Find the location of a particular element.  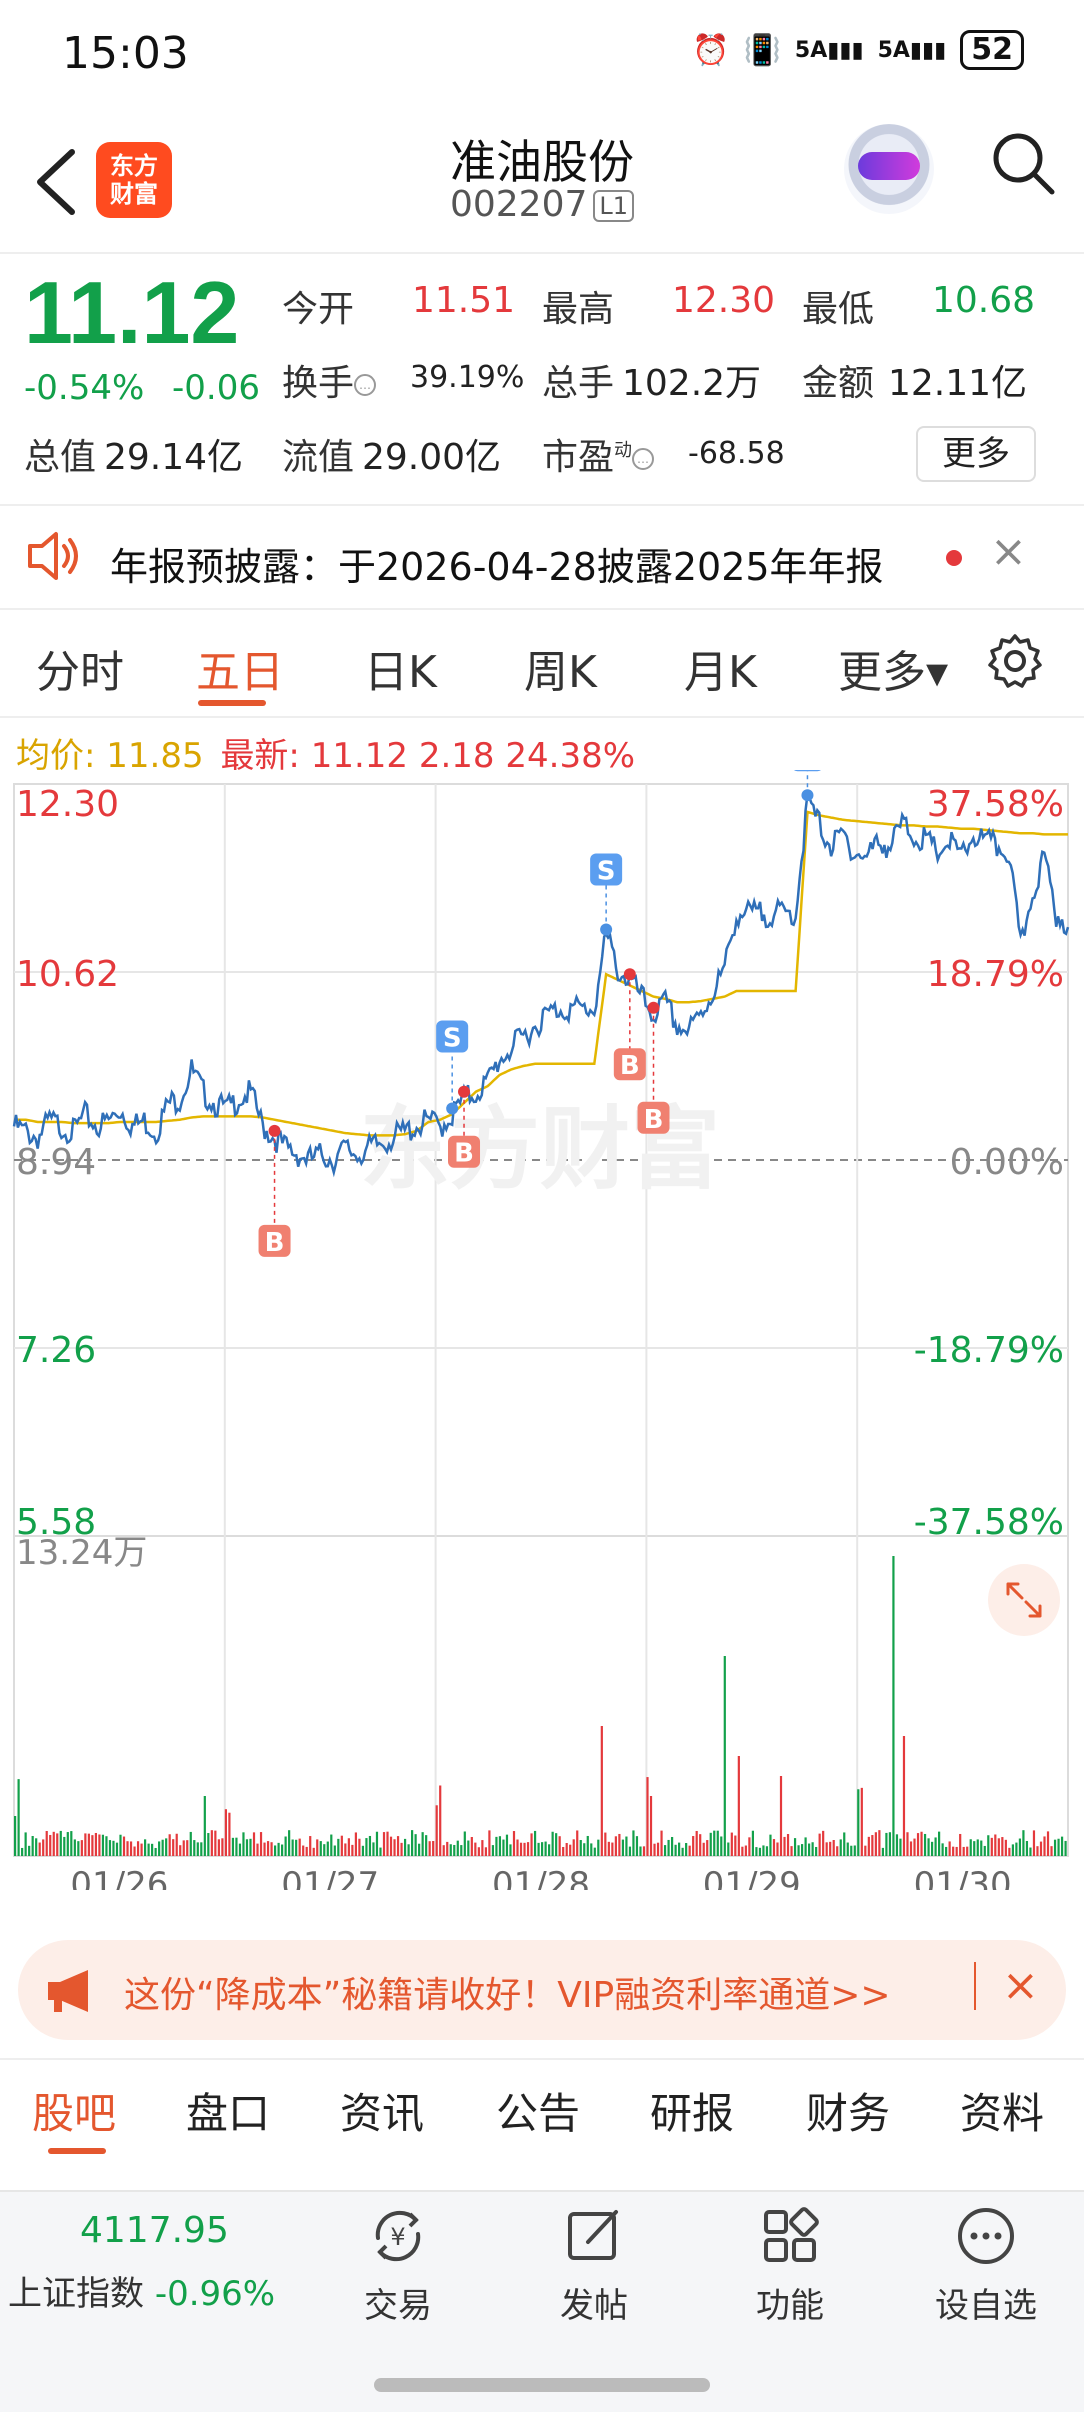

ellipsis-circle-icon is located at coordinates (986, 2236).